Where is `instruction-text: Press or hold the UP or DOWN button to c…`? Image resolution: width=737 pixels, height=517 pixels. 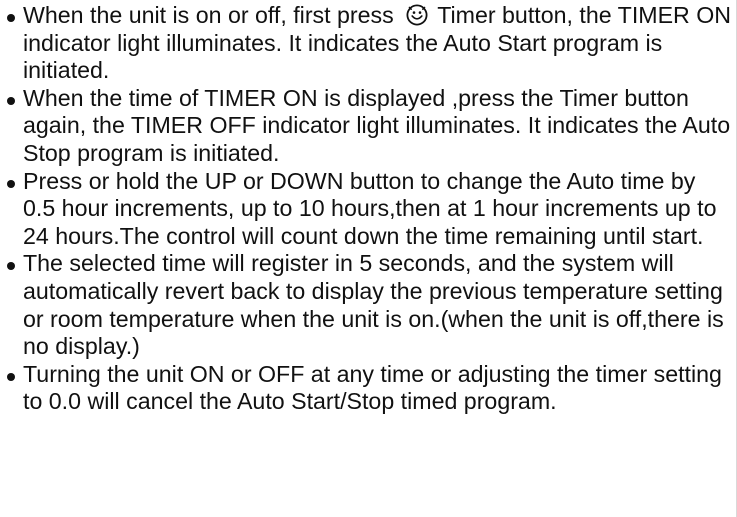
instruction-text: Press or hold the UP or DOWN button to c… is located at coordinates (370, 208).